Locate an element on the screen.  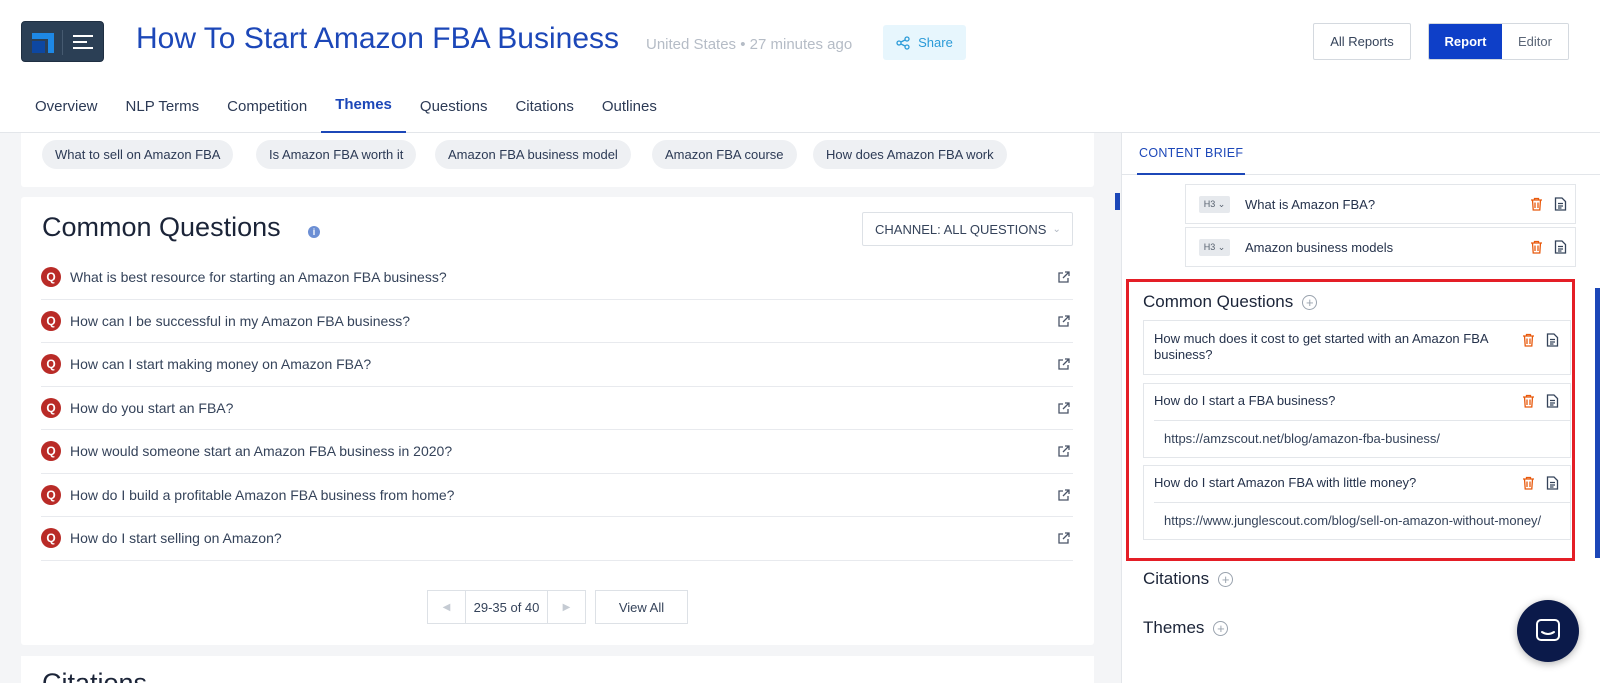
pagination: ◀ 29-35 of 40 ▶ is located at coordinates (506, 607).